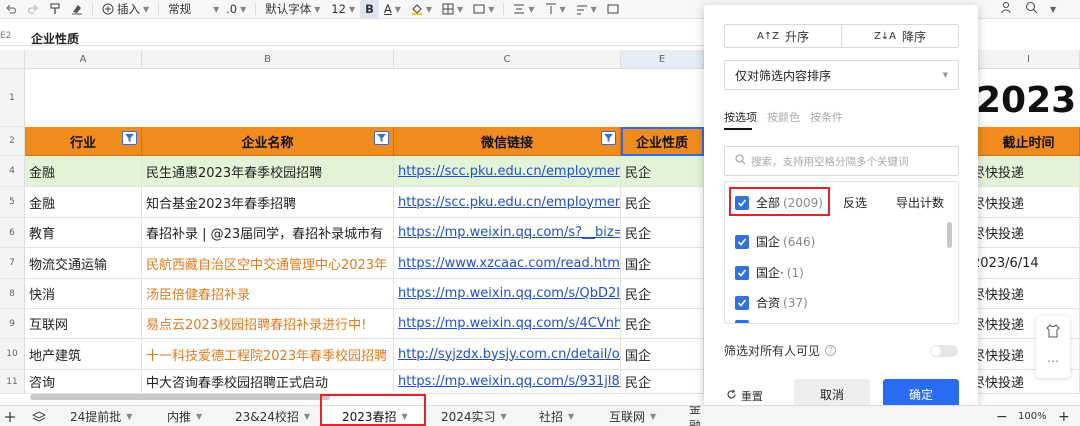 This screenshot has width=1080, height=426. Describe the element at coordinates (39, 416) in the screenshot. I see `sheet-list-icon` at that location.